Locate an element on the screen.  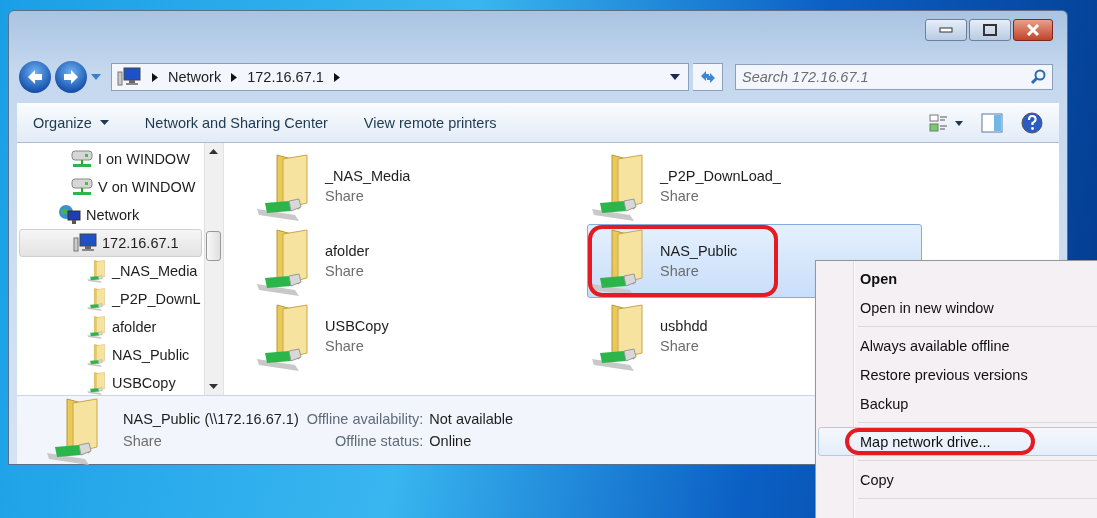
close-button is located at coordinates (1033, 30).